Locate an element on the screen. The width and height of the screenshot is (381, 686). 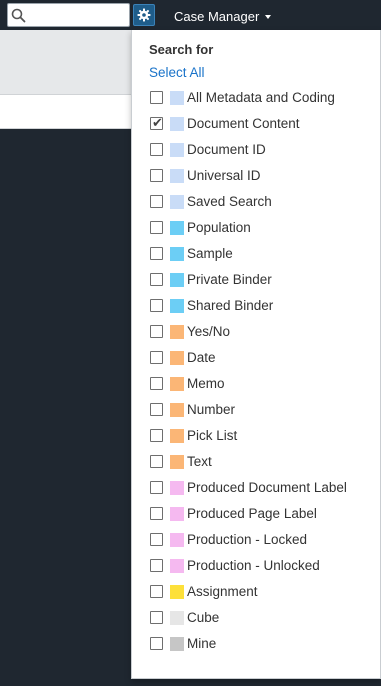
option-item: Universal ID is located at coordinates (256, 176).